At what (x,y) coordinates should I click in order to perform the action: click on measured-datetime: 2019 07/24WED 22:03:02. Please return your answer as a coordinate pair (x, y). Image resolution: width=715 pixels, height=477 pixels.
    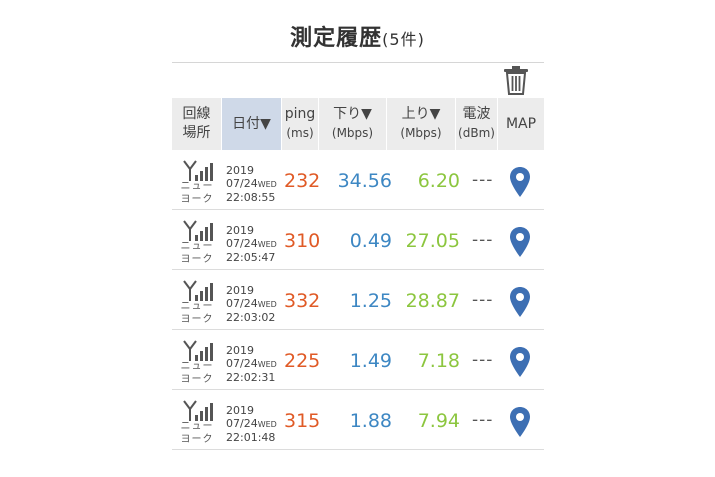
    Looking at the image, I should click on (251, 304).